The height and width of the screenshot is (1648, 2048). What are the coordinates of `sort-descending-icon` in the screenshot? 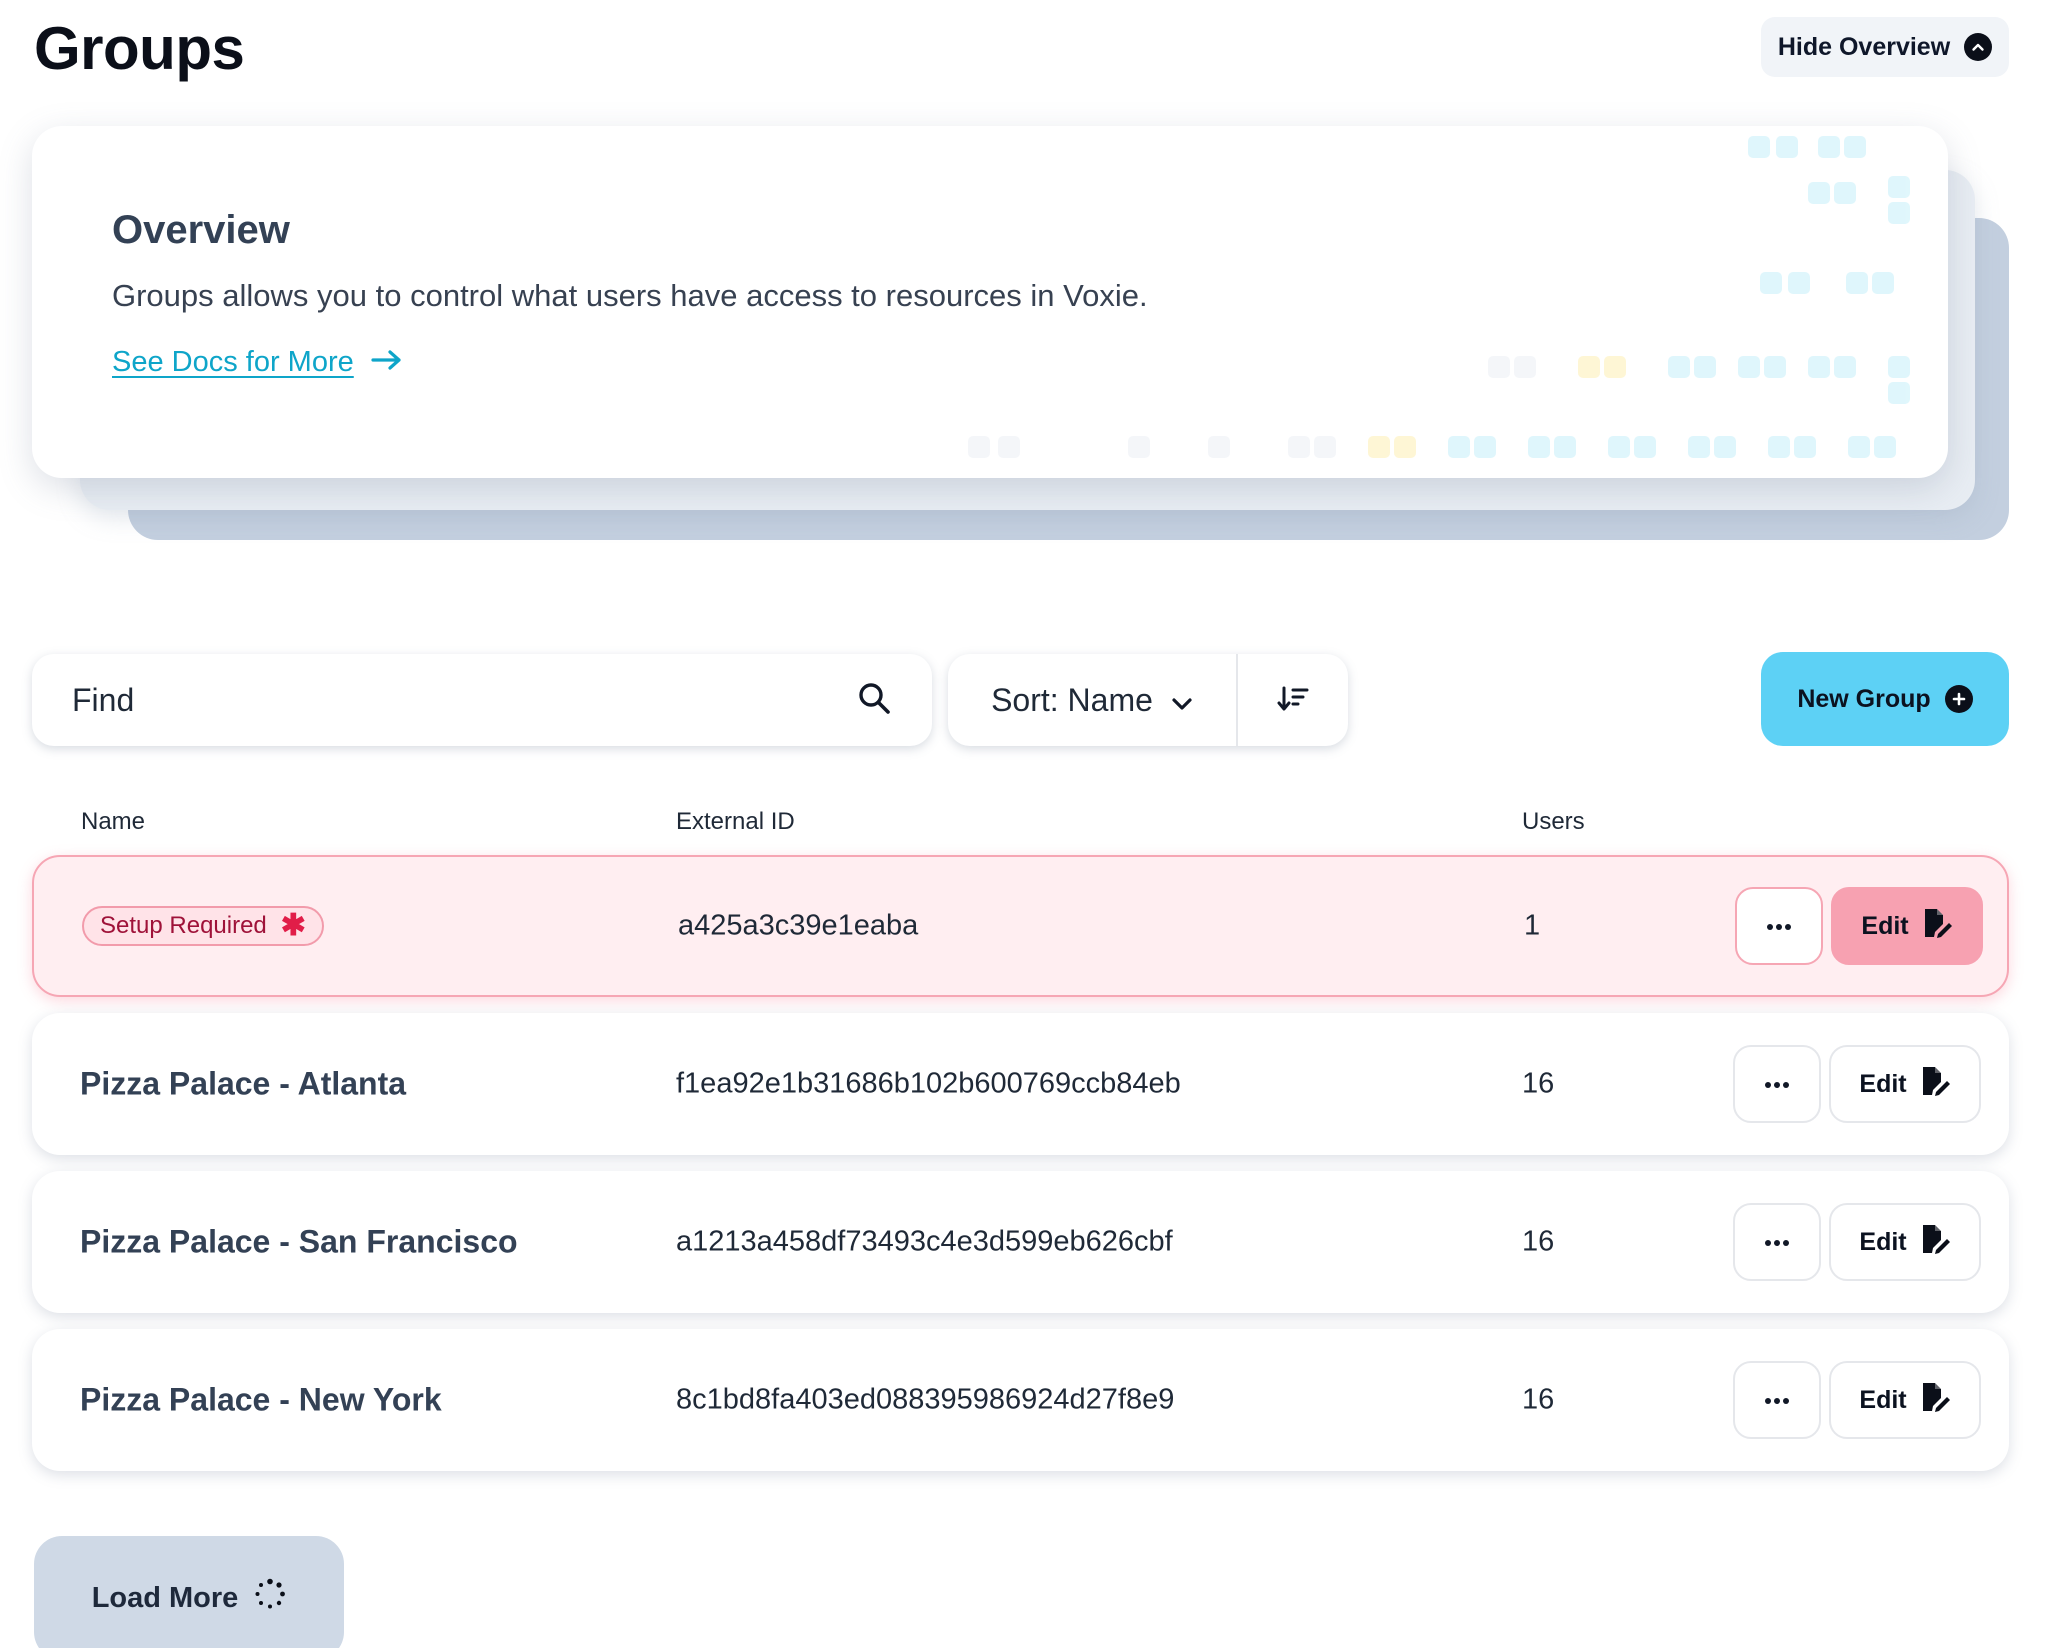 It's located at (1293, 700).